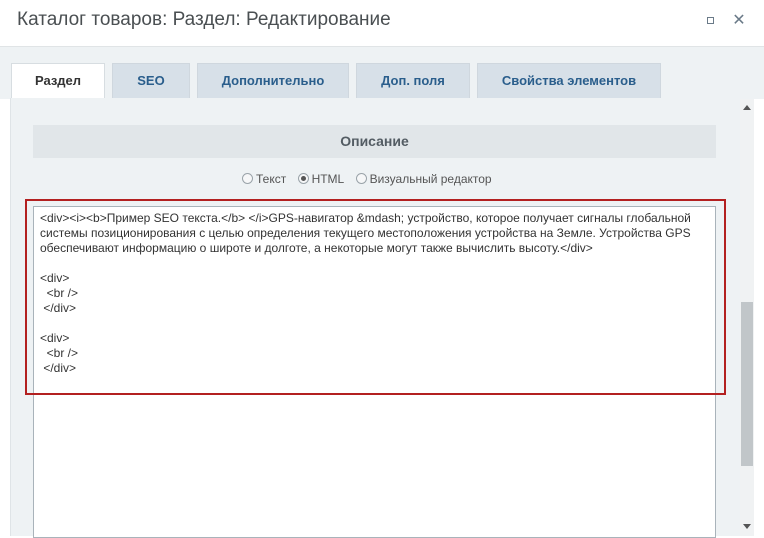 Image resolution: width=764 pixels, height=538 pixels. I want to click on scrollbar, so click(747, 317).